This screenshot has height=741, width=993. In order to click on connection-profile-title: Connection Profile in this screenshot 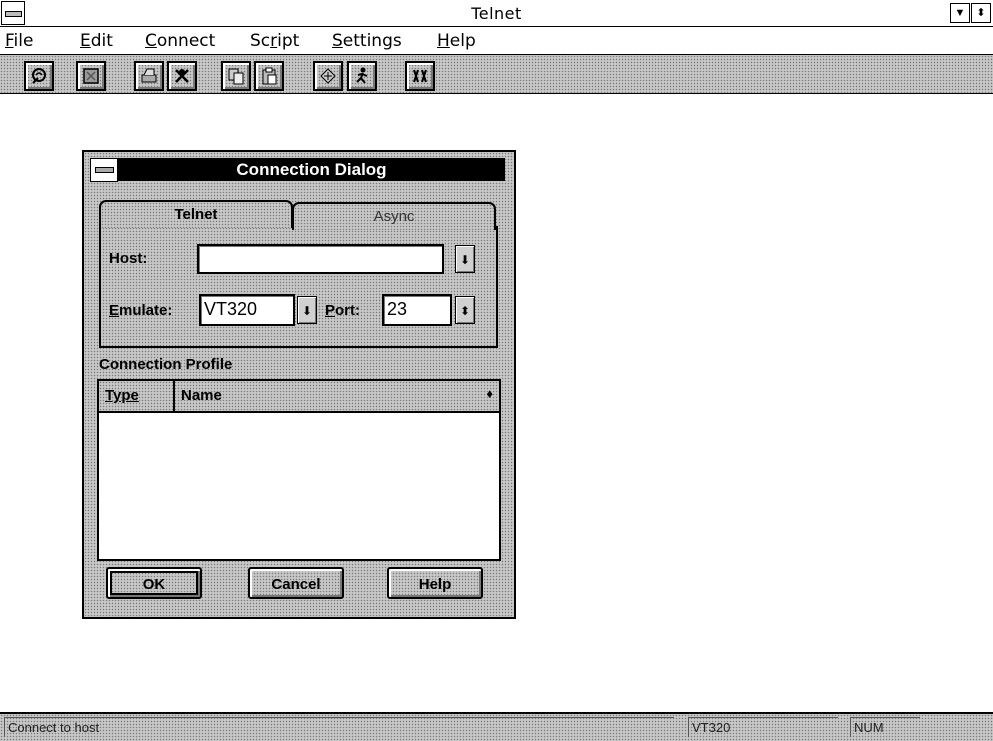, I will do `click(166, 364)`.